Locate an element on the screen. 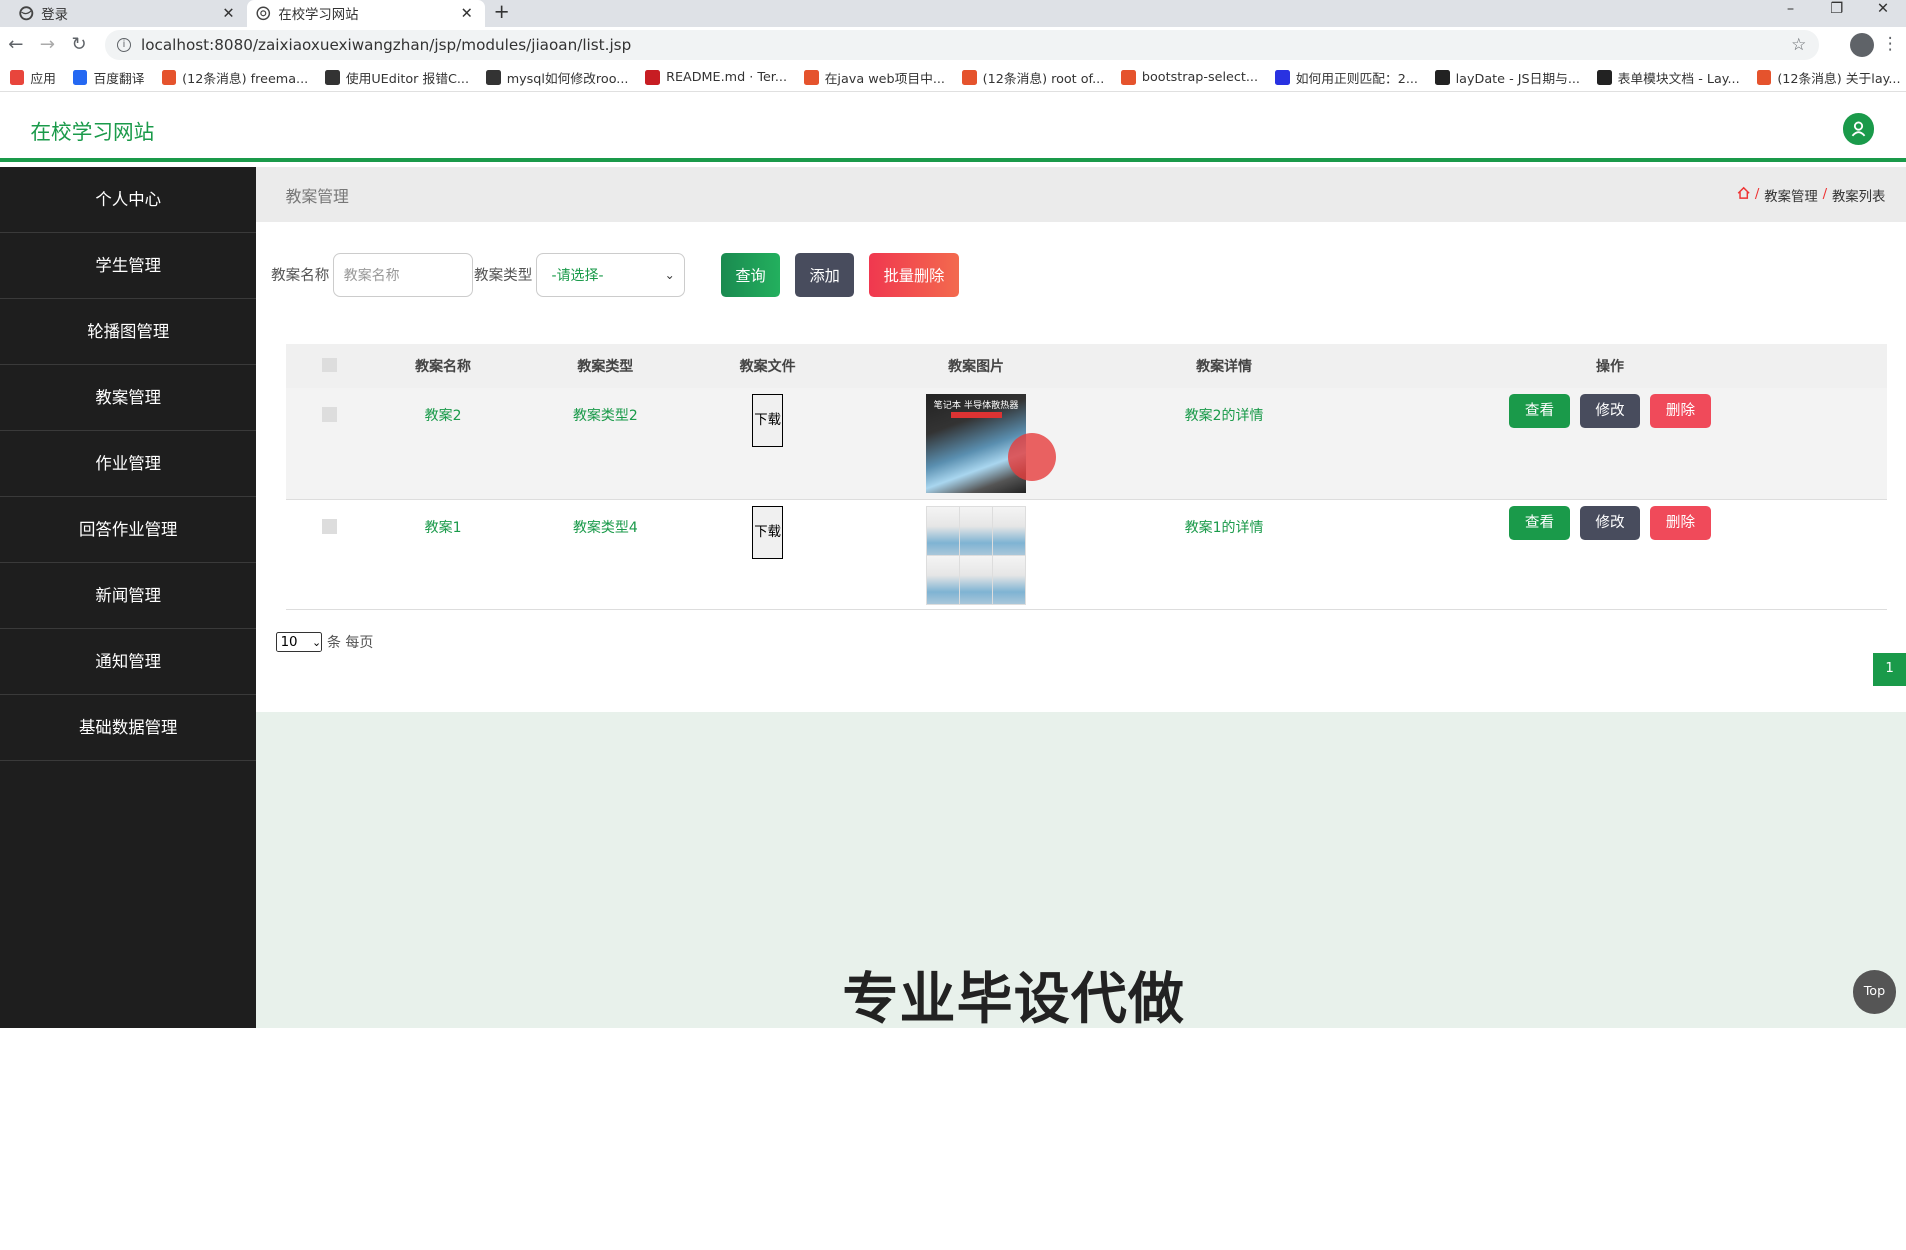  row-detail: 教案2的详情 is located at coordinates (1224, 415).